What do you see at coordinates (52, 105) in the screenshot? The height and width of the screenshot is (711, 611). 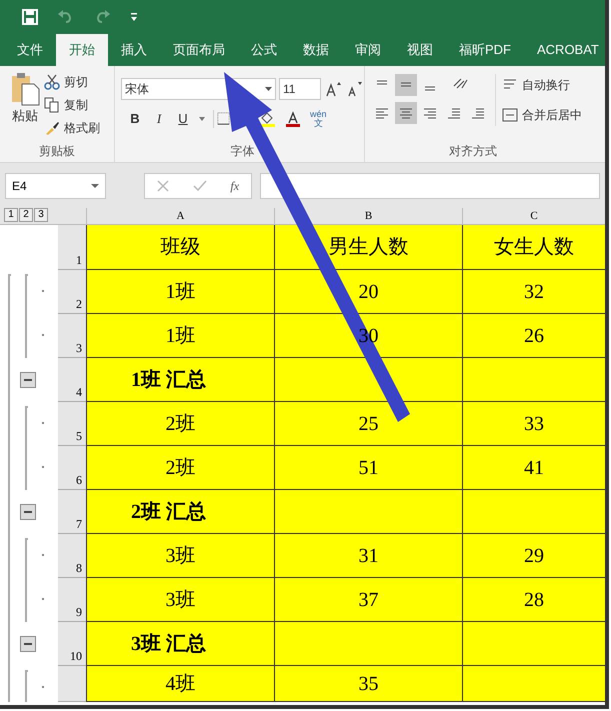 I see `copy-icon` at bounding box center [52, 105].